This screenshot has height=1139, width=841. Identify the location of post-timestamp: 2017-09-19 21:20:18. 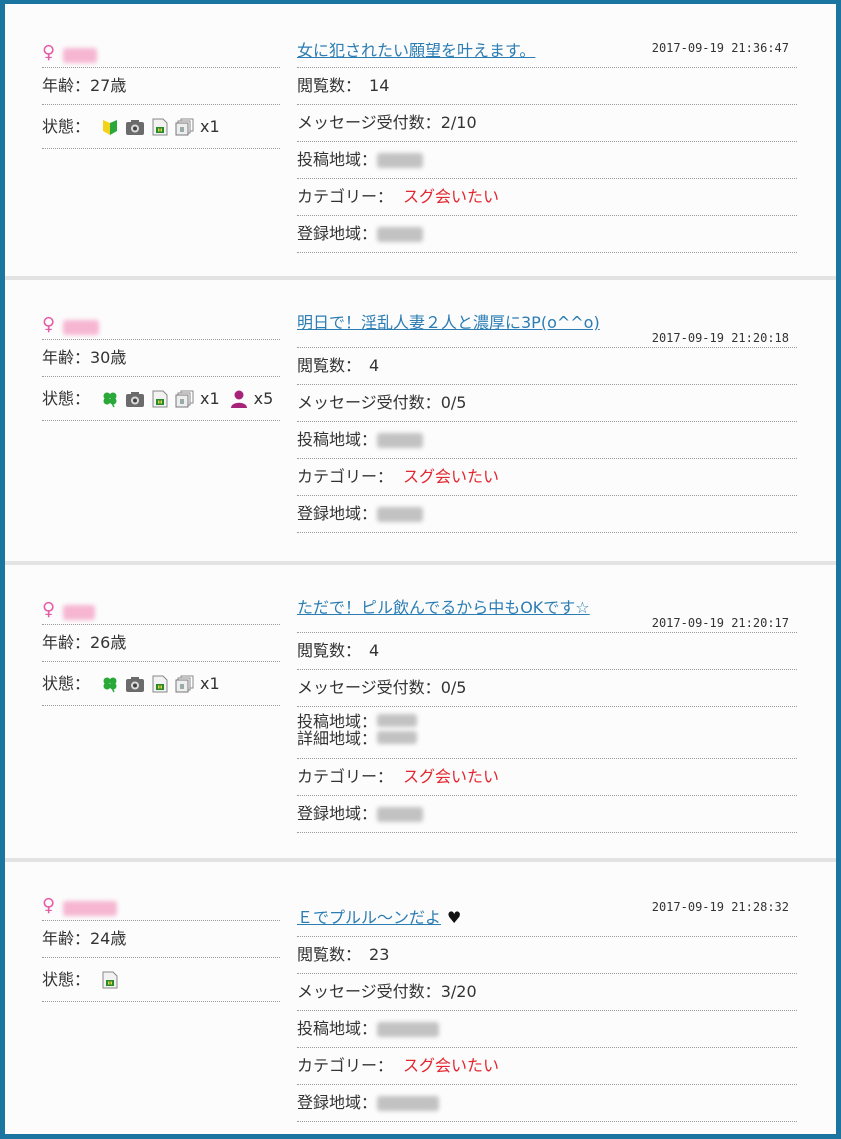
(720, 338).